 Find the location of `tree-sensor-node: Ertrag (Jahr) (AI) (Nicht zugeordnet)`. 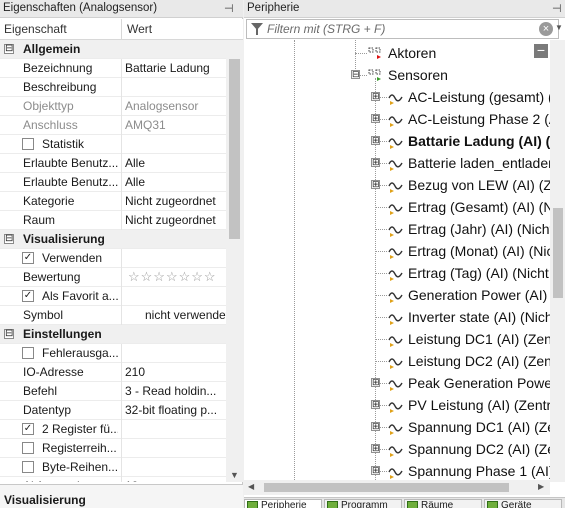

tree-sensor-node: Ertrag (Jahr) (AI) (Nicht zugeordnet) is located at coordinates (397, 229).